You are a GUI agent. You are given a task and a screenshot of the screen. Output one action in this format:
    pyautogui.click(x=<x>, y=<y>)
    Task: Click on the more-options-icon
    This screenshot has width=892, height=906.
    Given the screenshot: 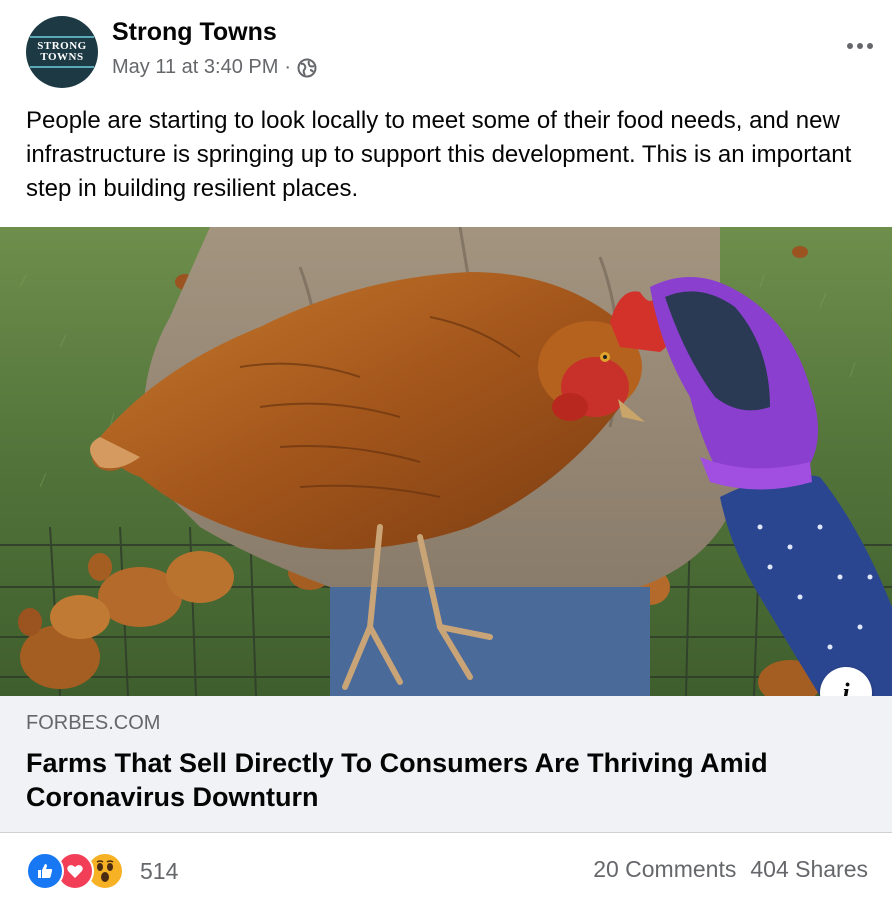 What is the action you would take?
    pyautogui.click(x=850, y=46)
    